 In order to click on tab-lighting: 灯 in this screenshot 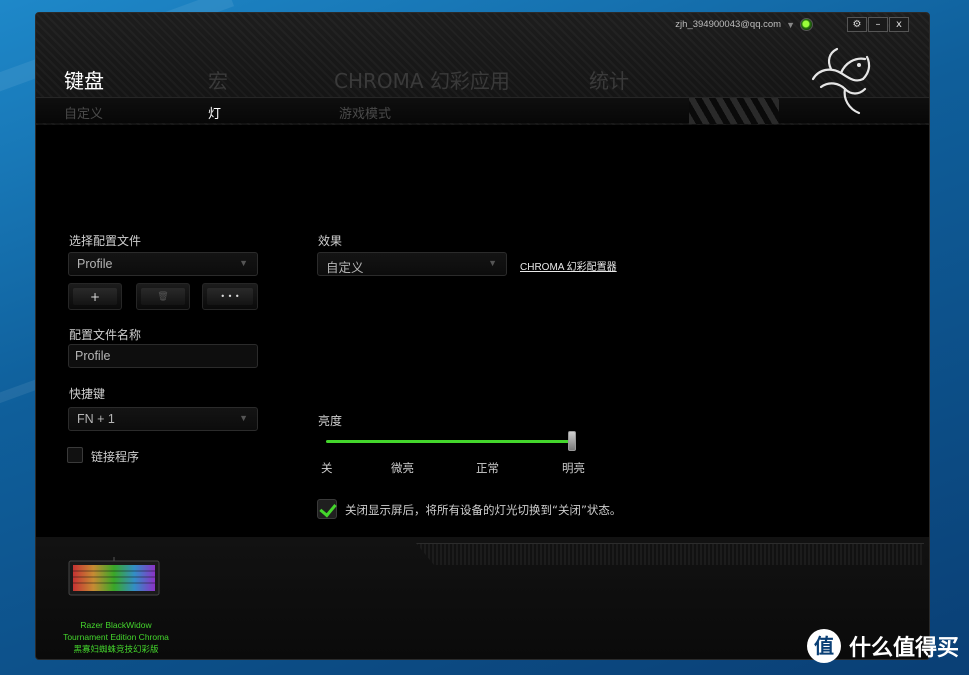, I will do `click(214, 112)`.